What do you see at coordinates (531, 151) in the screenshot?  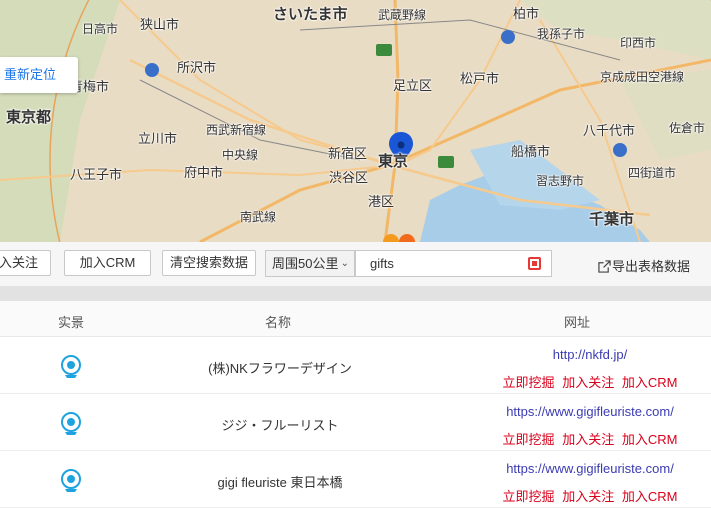 I see `map-label: 船橋市` at bounding box center [531, 151].